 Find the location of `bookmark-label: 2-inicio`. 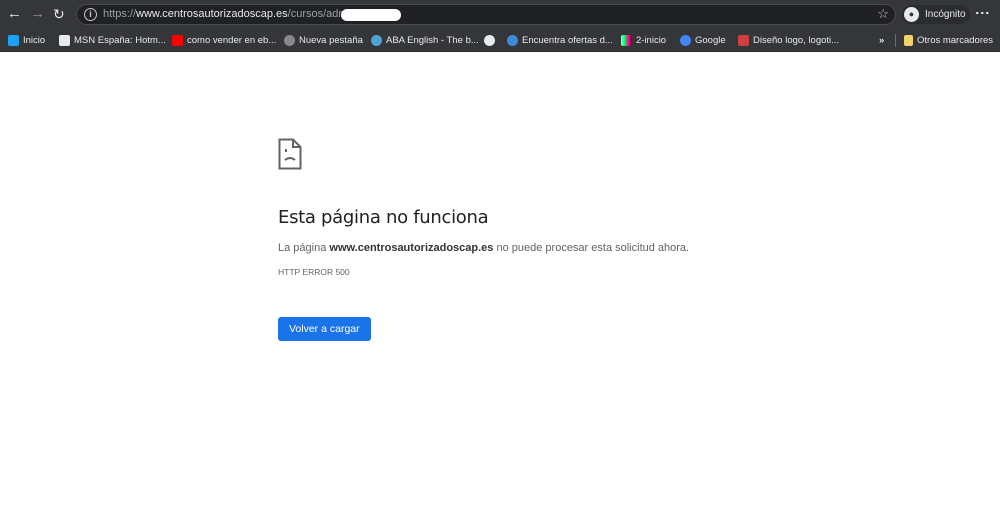

bookmark-label: 2-inicio is located at coordinates (651, 40).